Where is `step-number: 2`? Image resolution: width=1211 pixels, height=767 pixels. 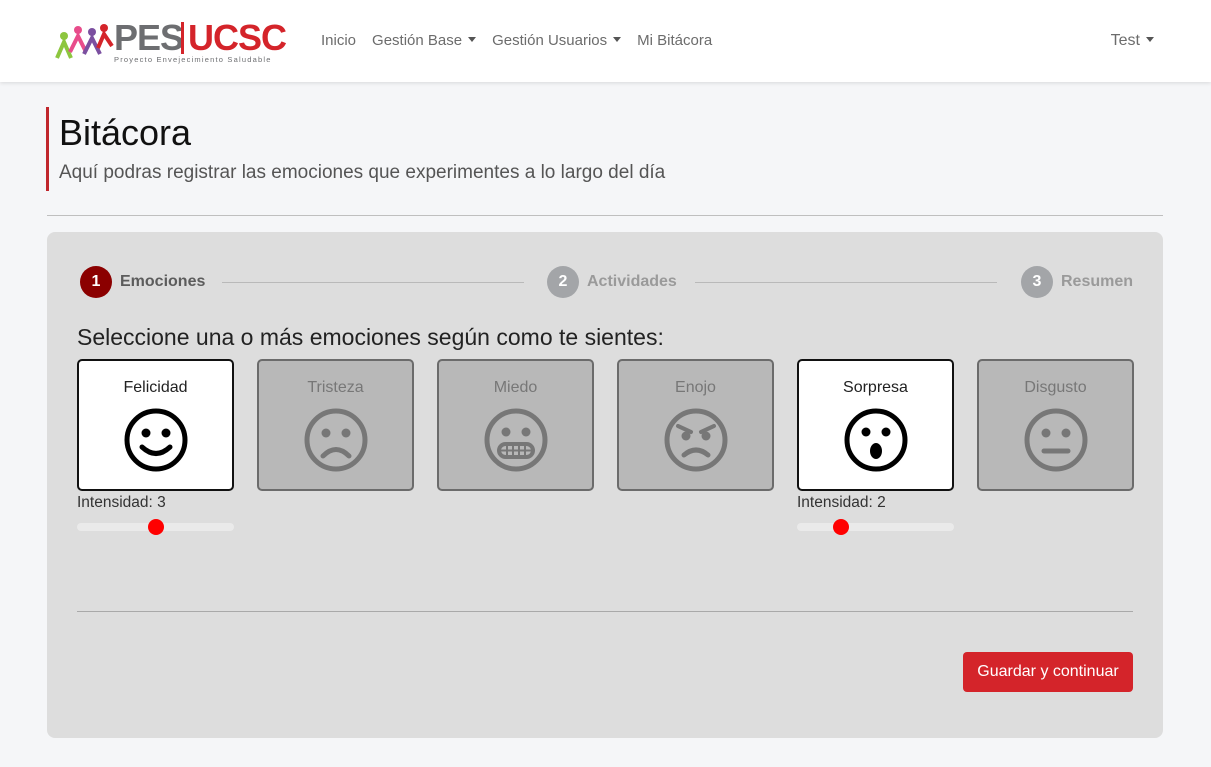
step-number: 2 is located at coordinates (563, 282).